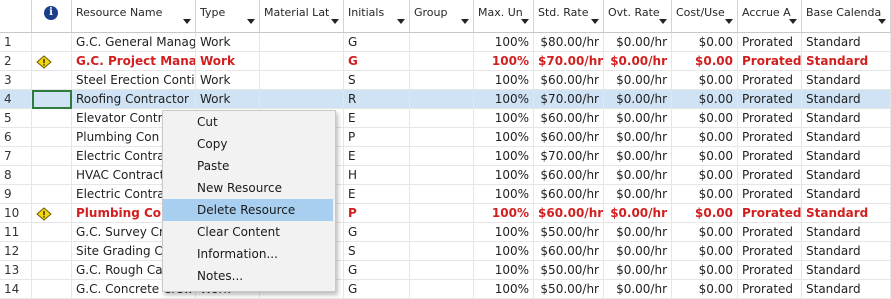  I want to click on row-number: 9, so click(16, 194).